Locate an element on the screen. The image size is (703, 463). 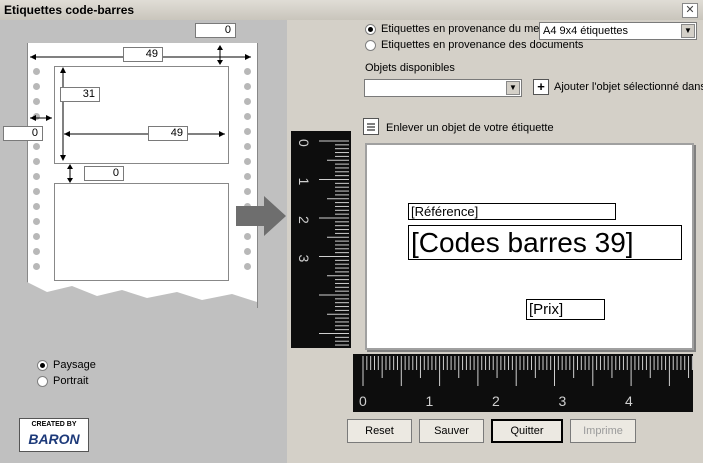
vertical-ruler: 0 1 2 3 is located at coordinates (321, 239).